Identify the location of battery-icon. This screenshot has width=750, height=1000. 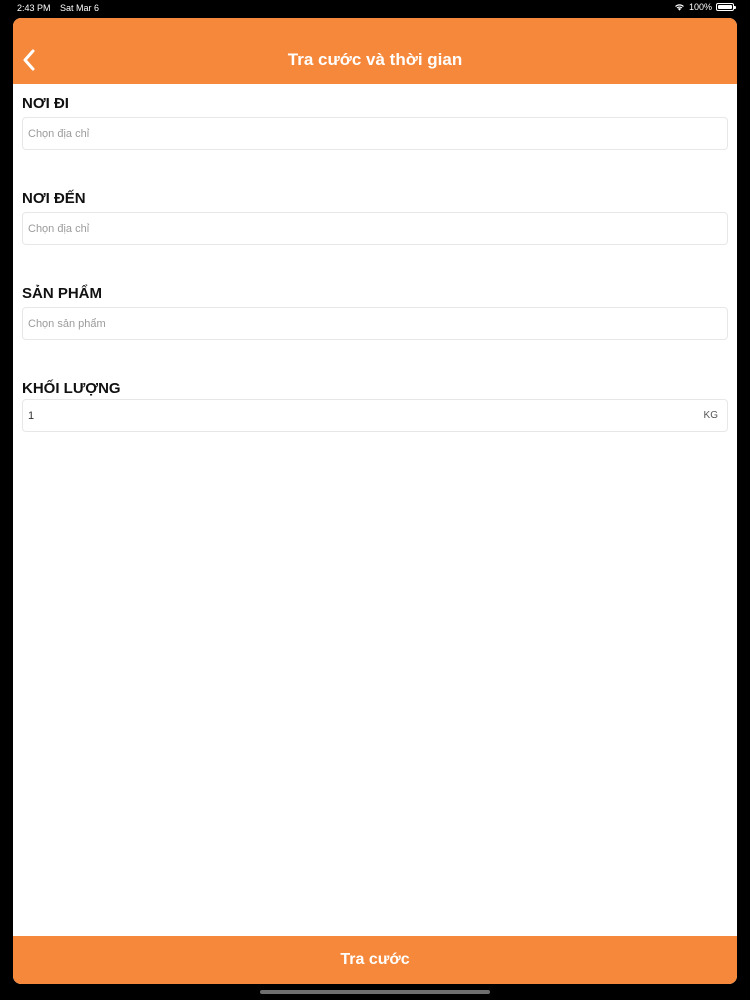
(726, 7).